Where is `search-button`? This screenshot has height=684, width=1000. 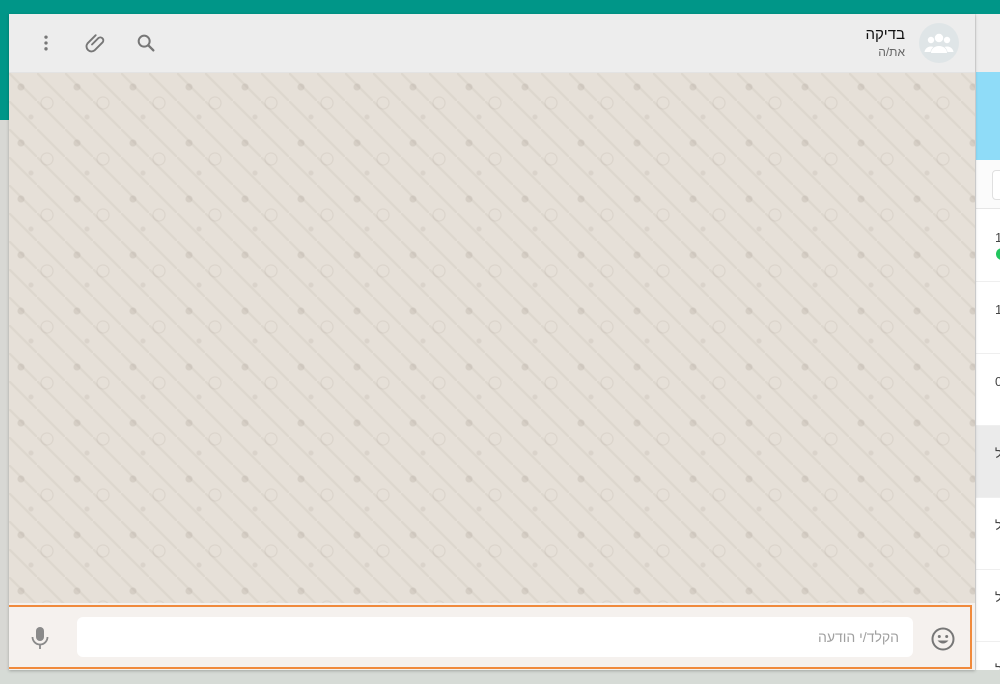 search-button is located at coordinates (146, 43).